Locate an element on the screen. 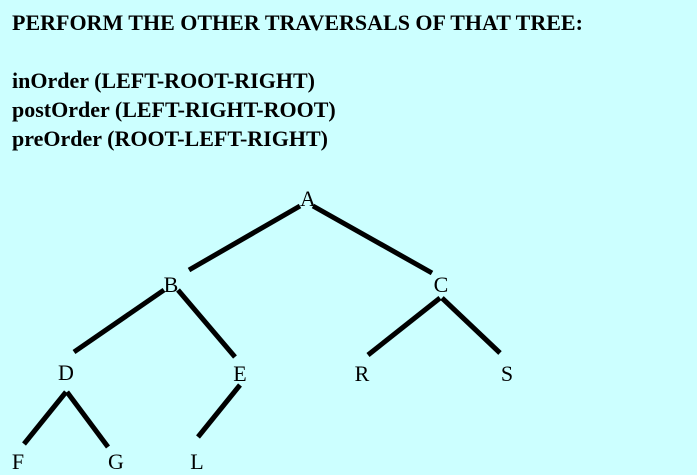 This screenshot has width=697, height=475. node-s: S is located at coordinates (507, 373).